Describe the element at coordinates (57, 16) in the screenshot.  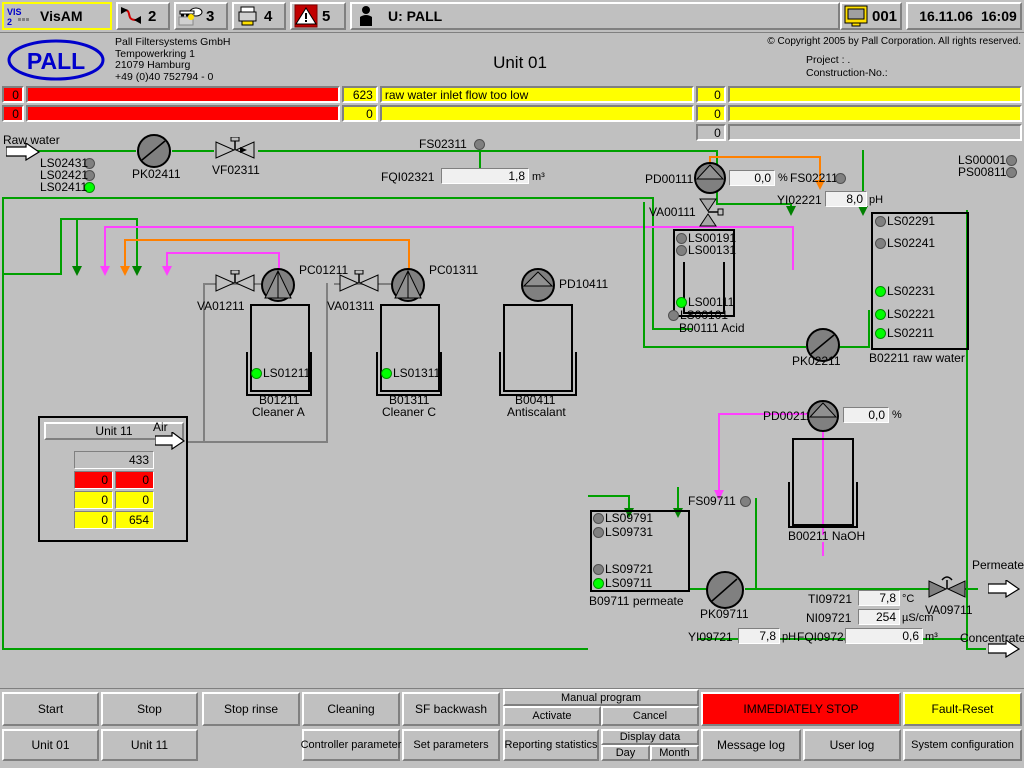
I see `toolbar-item-visam: VIS 2 VisAM` at that location.